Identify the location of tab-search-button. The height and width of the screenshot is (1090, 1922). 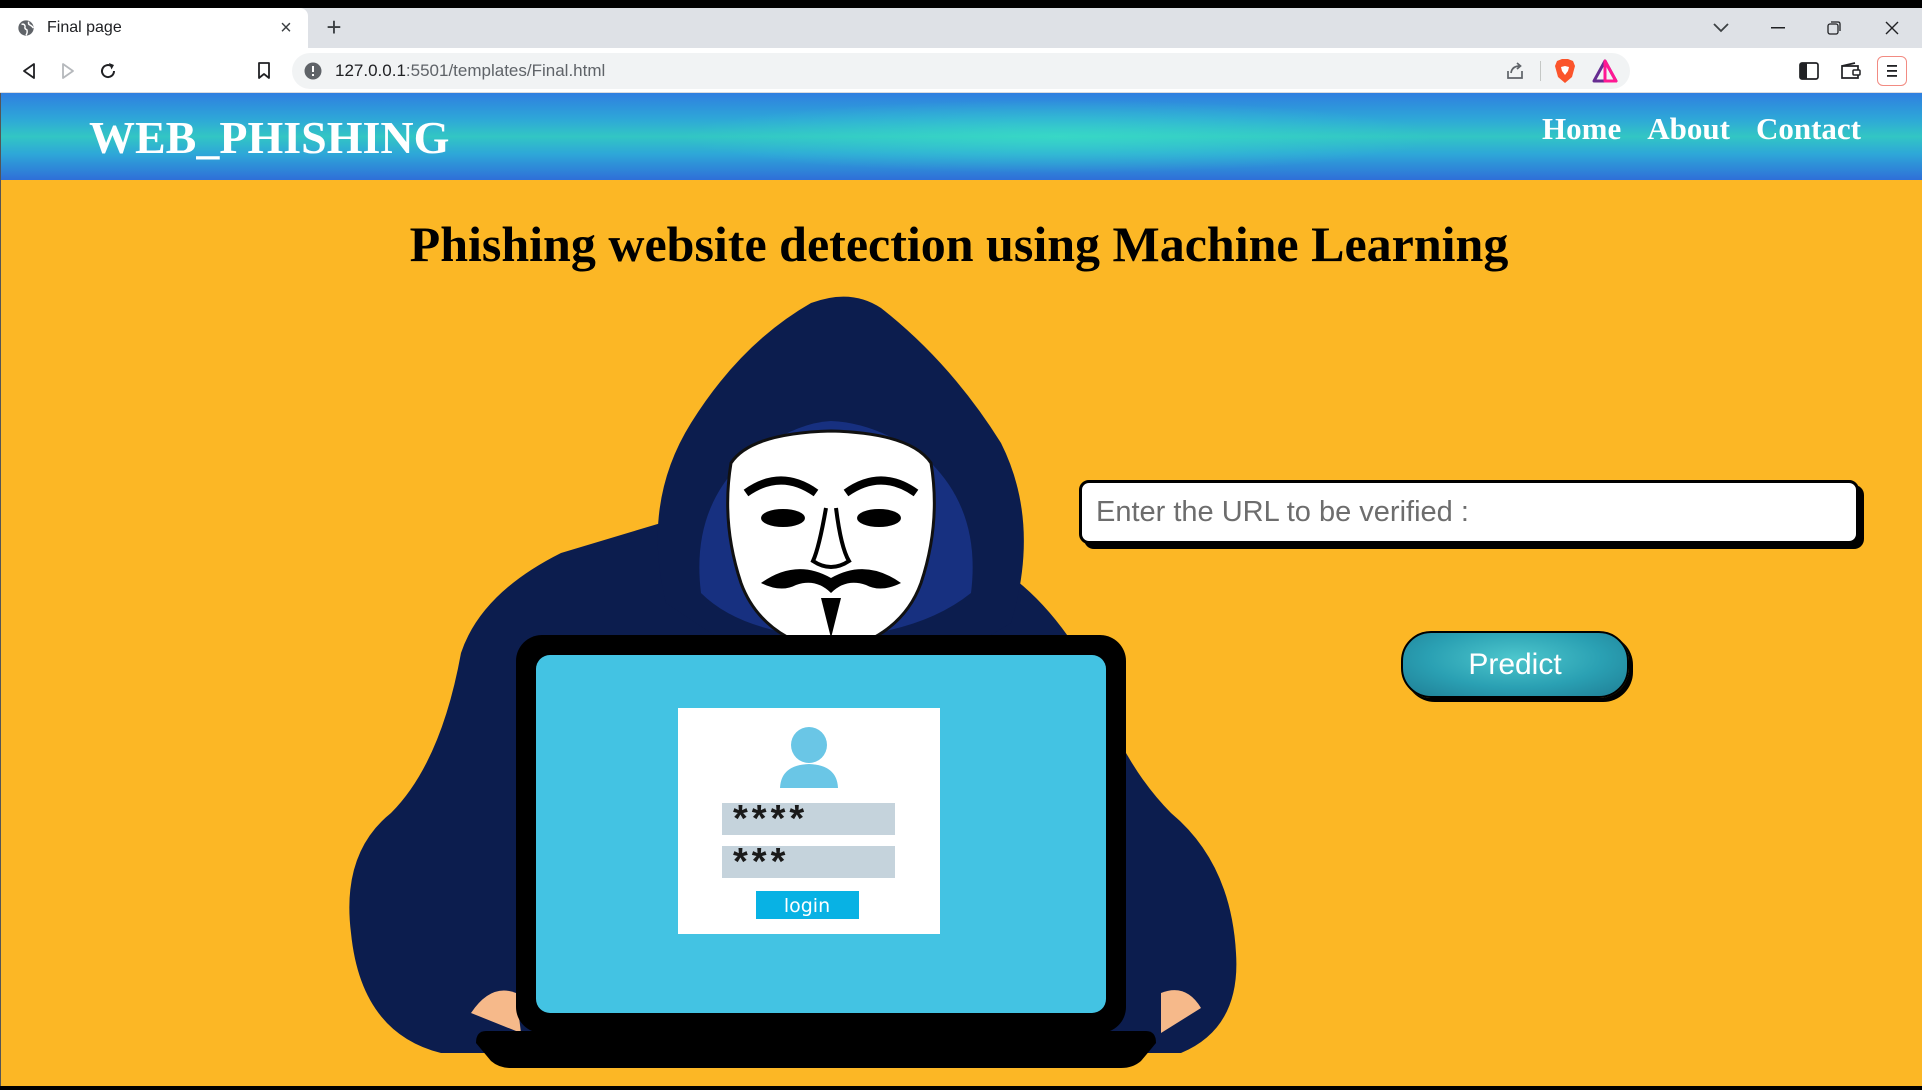
(1721, 28).